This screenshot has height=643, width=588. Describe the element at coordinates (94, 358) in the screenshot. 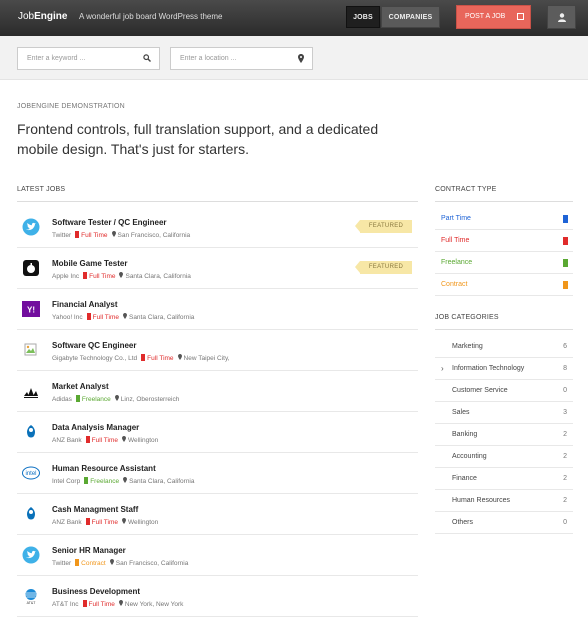

I see `job-company: Gigabyte Technology Co., Ltd` at that location.